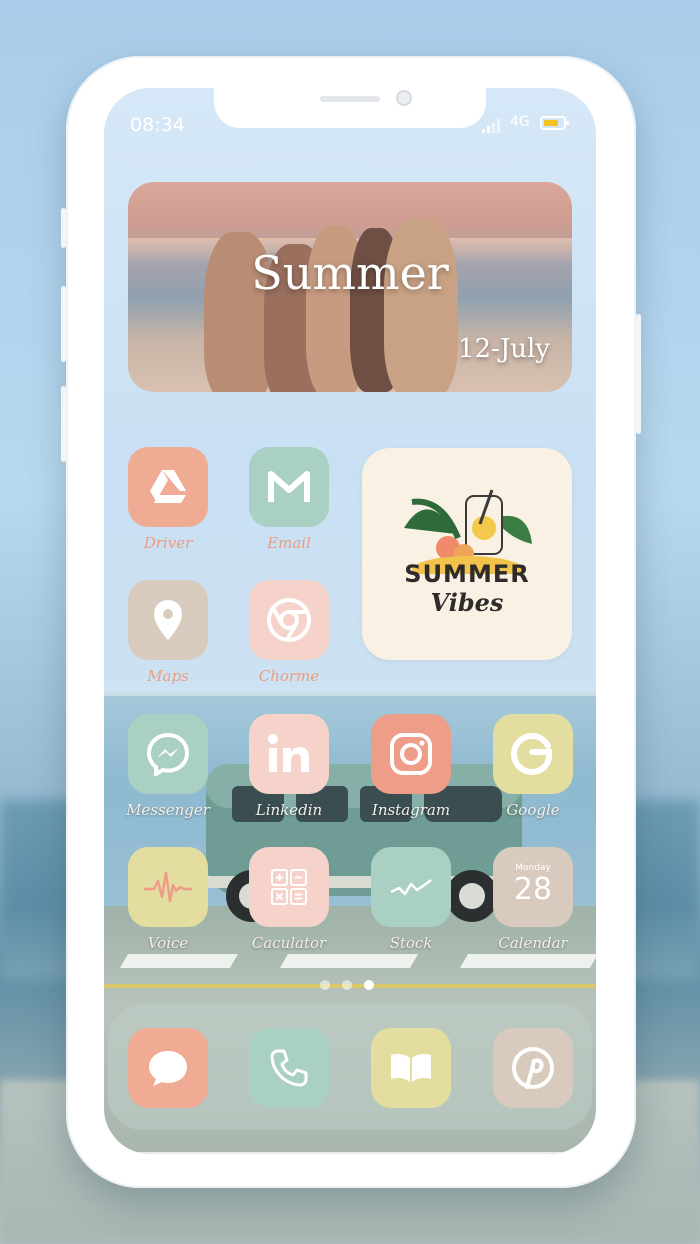 The image size is (700, 1244). Describe the element at coordinates (157, 125) in the screenshot. I see `status-time: 08:34` at that location.